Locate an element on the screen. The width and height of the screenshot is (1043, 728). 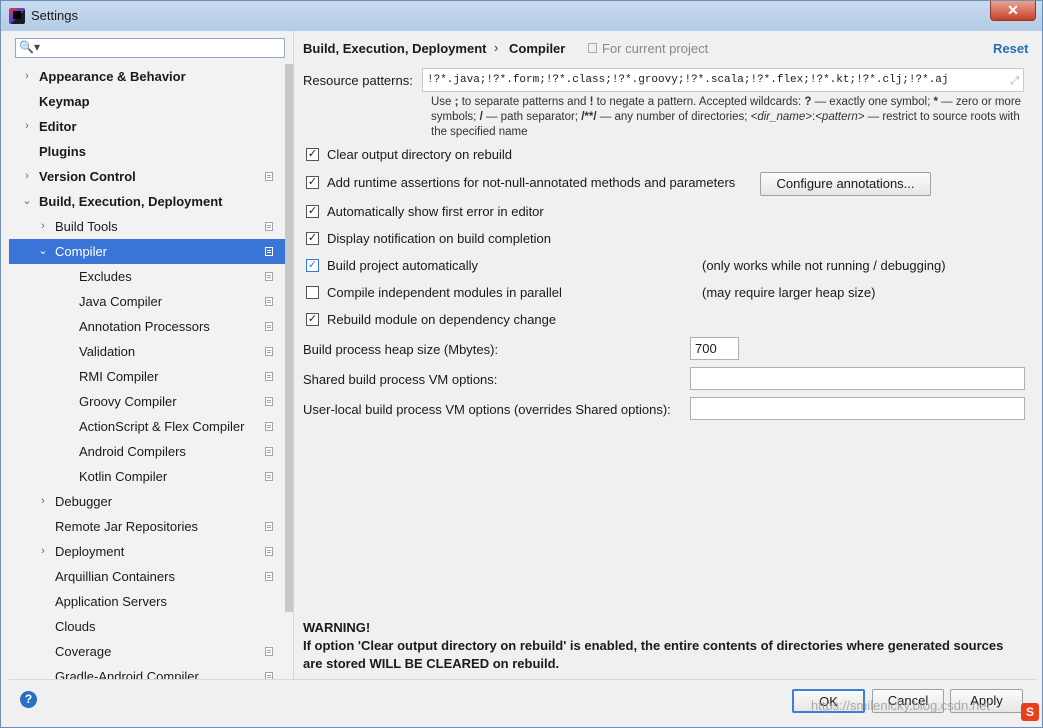
search-input: 🔍▾ is located at coordinates (150, 48).